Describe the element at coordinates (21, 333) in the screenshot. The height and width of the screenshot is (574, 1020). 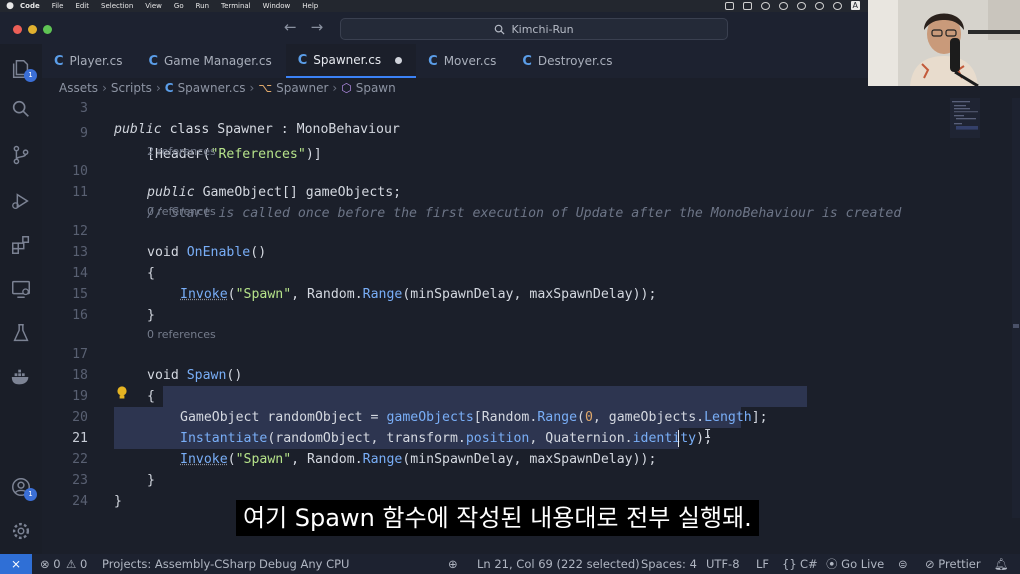
I see `testing-icon` at that location.